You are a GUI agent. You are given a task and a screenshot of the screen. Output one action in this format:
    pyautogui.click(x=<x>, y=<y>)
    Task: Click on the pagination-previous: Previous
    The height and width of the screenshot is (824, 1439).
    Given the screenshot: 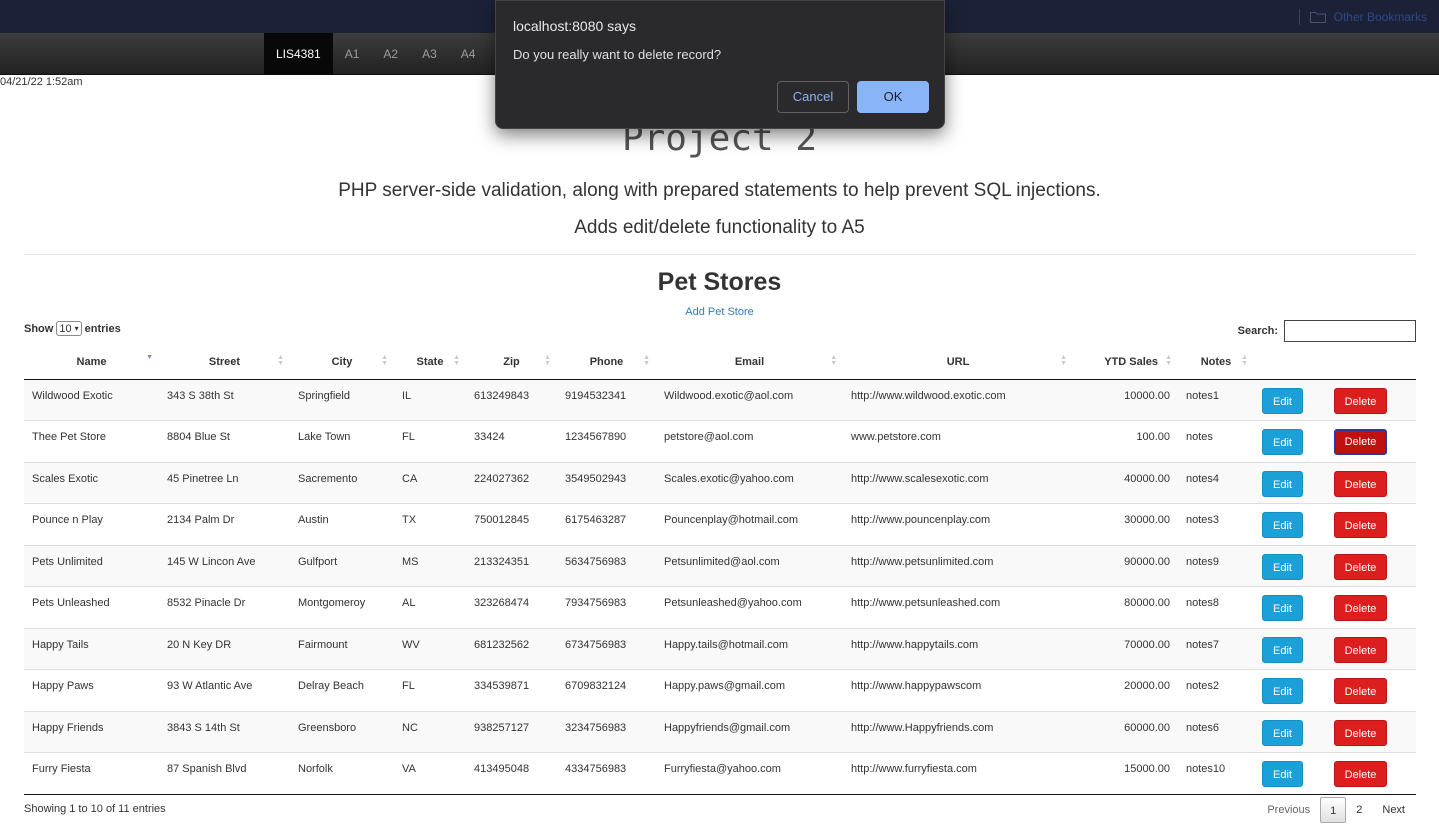 What is the action you would take?
    pyautogui.click(x=1288, y=810)
    